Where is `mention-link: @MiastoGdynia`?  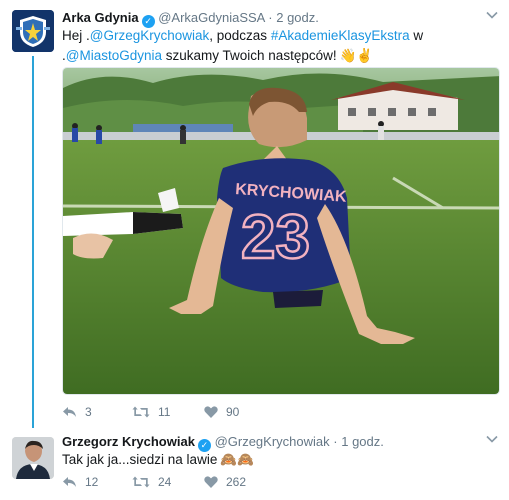 mention-link: @MiastoGdynia is located at coordinates (114, 55).